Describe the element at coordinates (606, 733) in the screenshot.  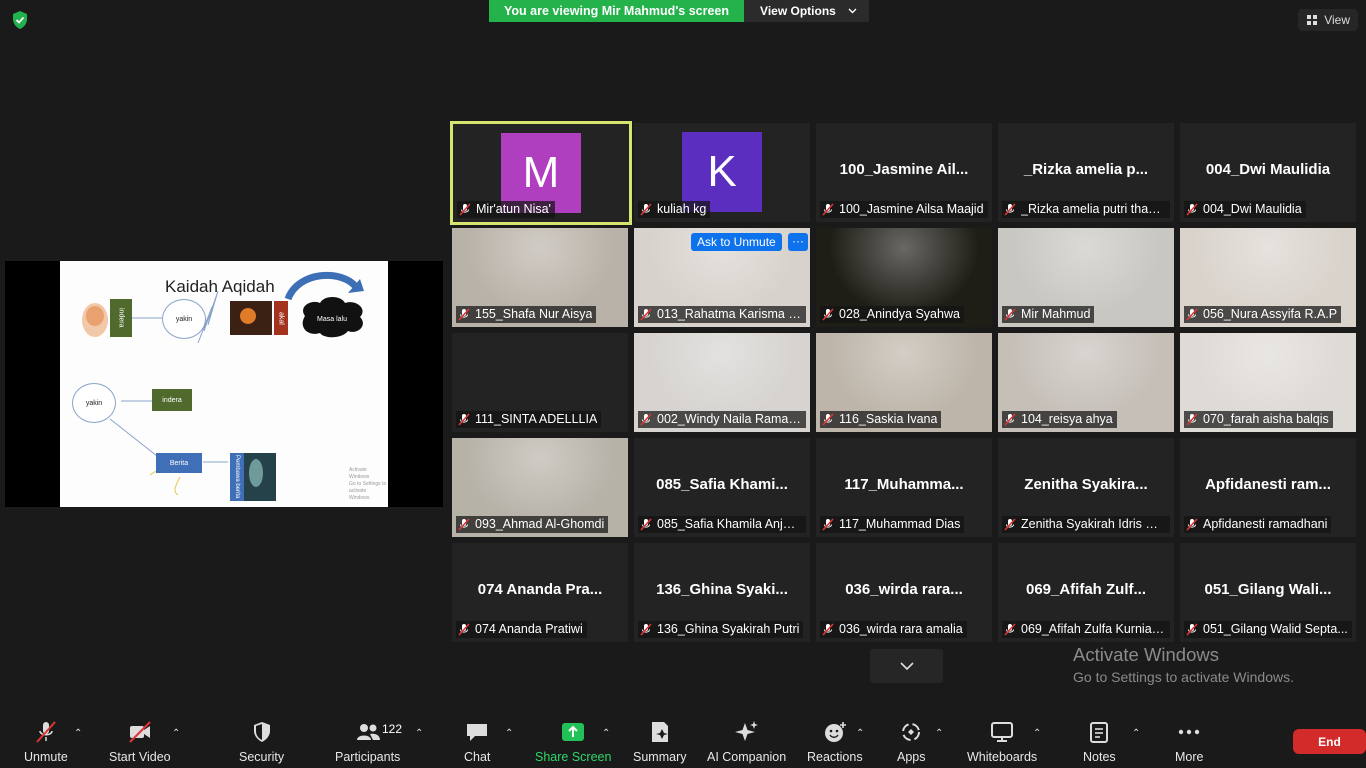
I see `share-options-caret: ⌃` at that location.